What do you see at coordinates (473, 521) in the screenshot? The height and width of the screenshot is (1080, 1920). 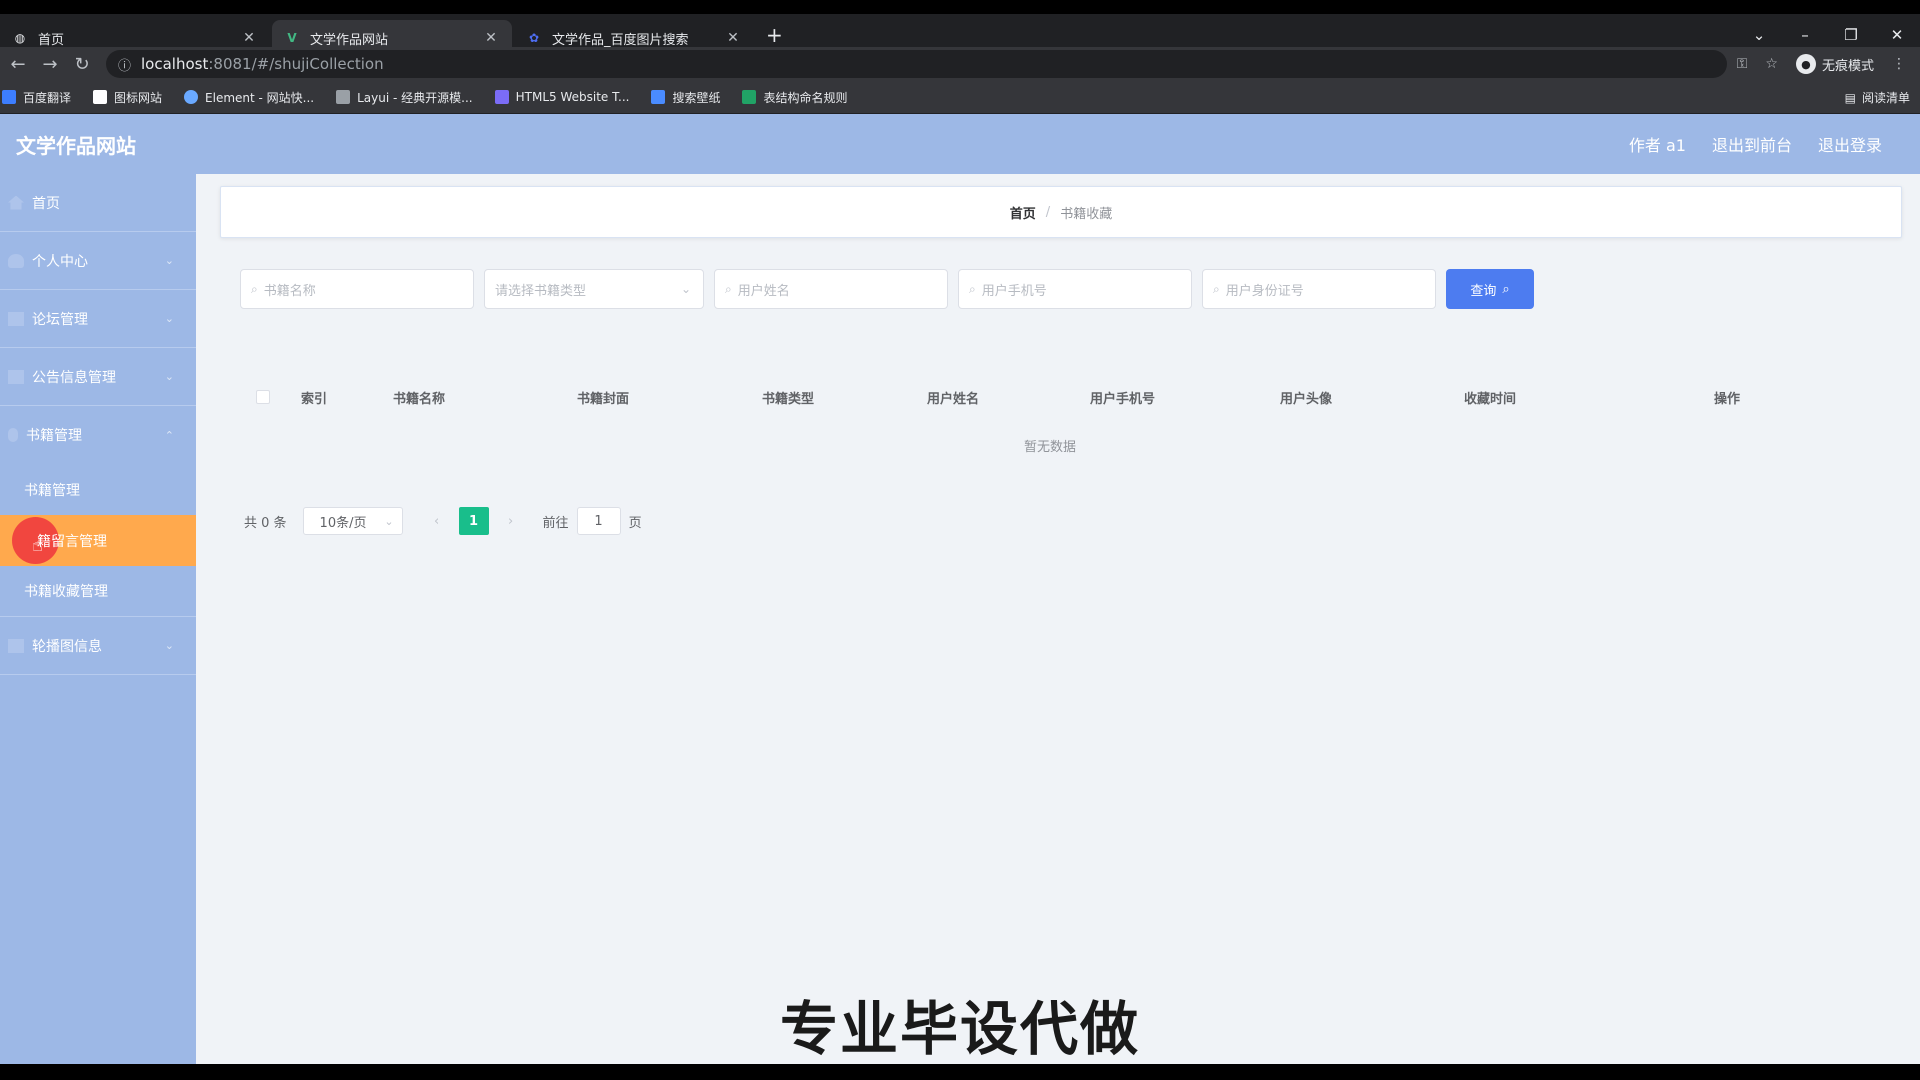 I see `page-number-current: 1` at bounding box center [473, 521].